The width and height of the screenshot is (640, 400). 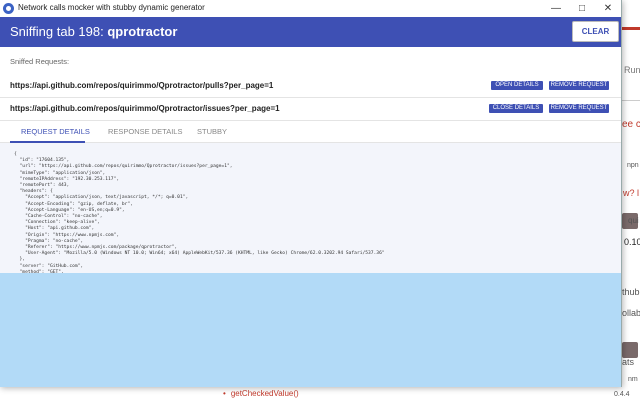 I want to click on background-divider, so click(x=630, y=100).